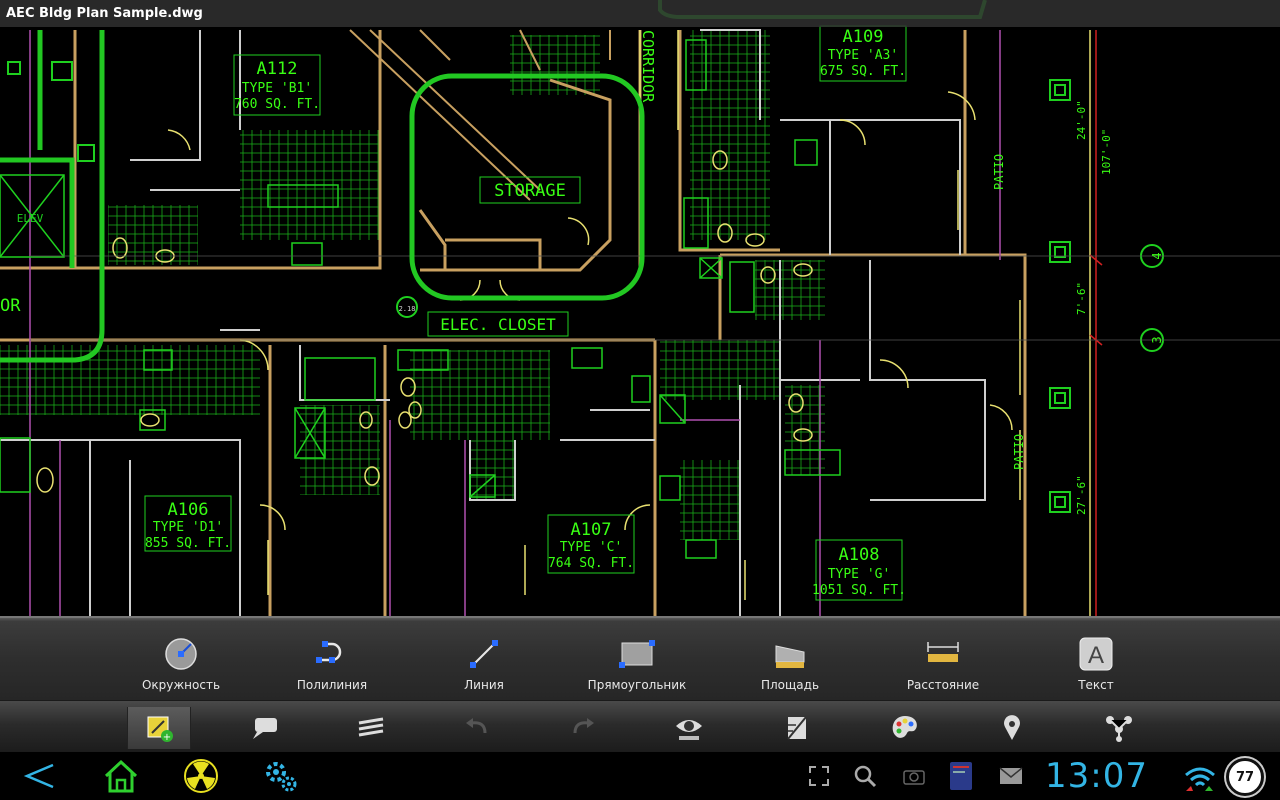 This screenshot has width=1280, height=800. I want to click on settings-gears-icon, so click(281, 777).